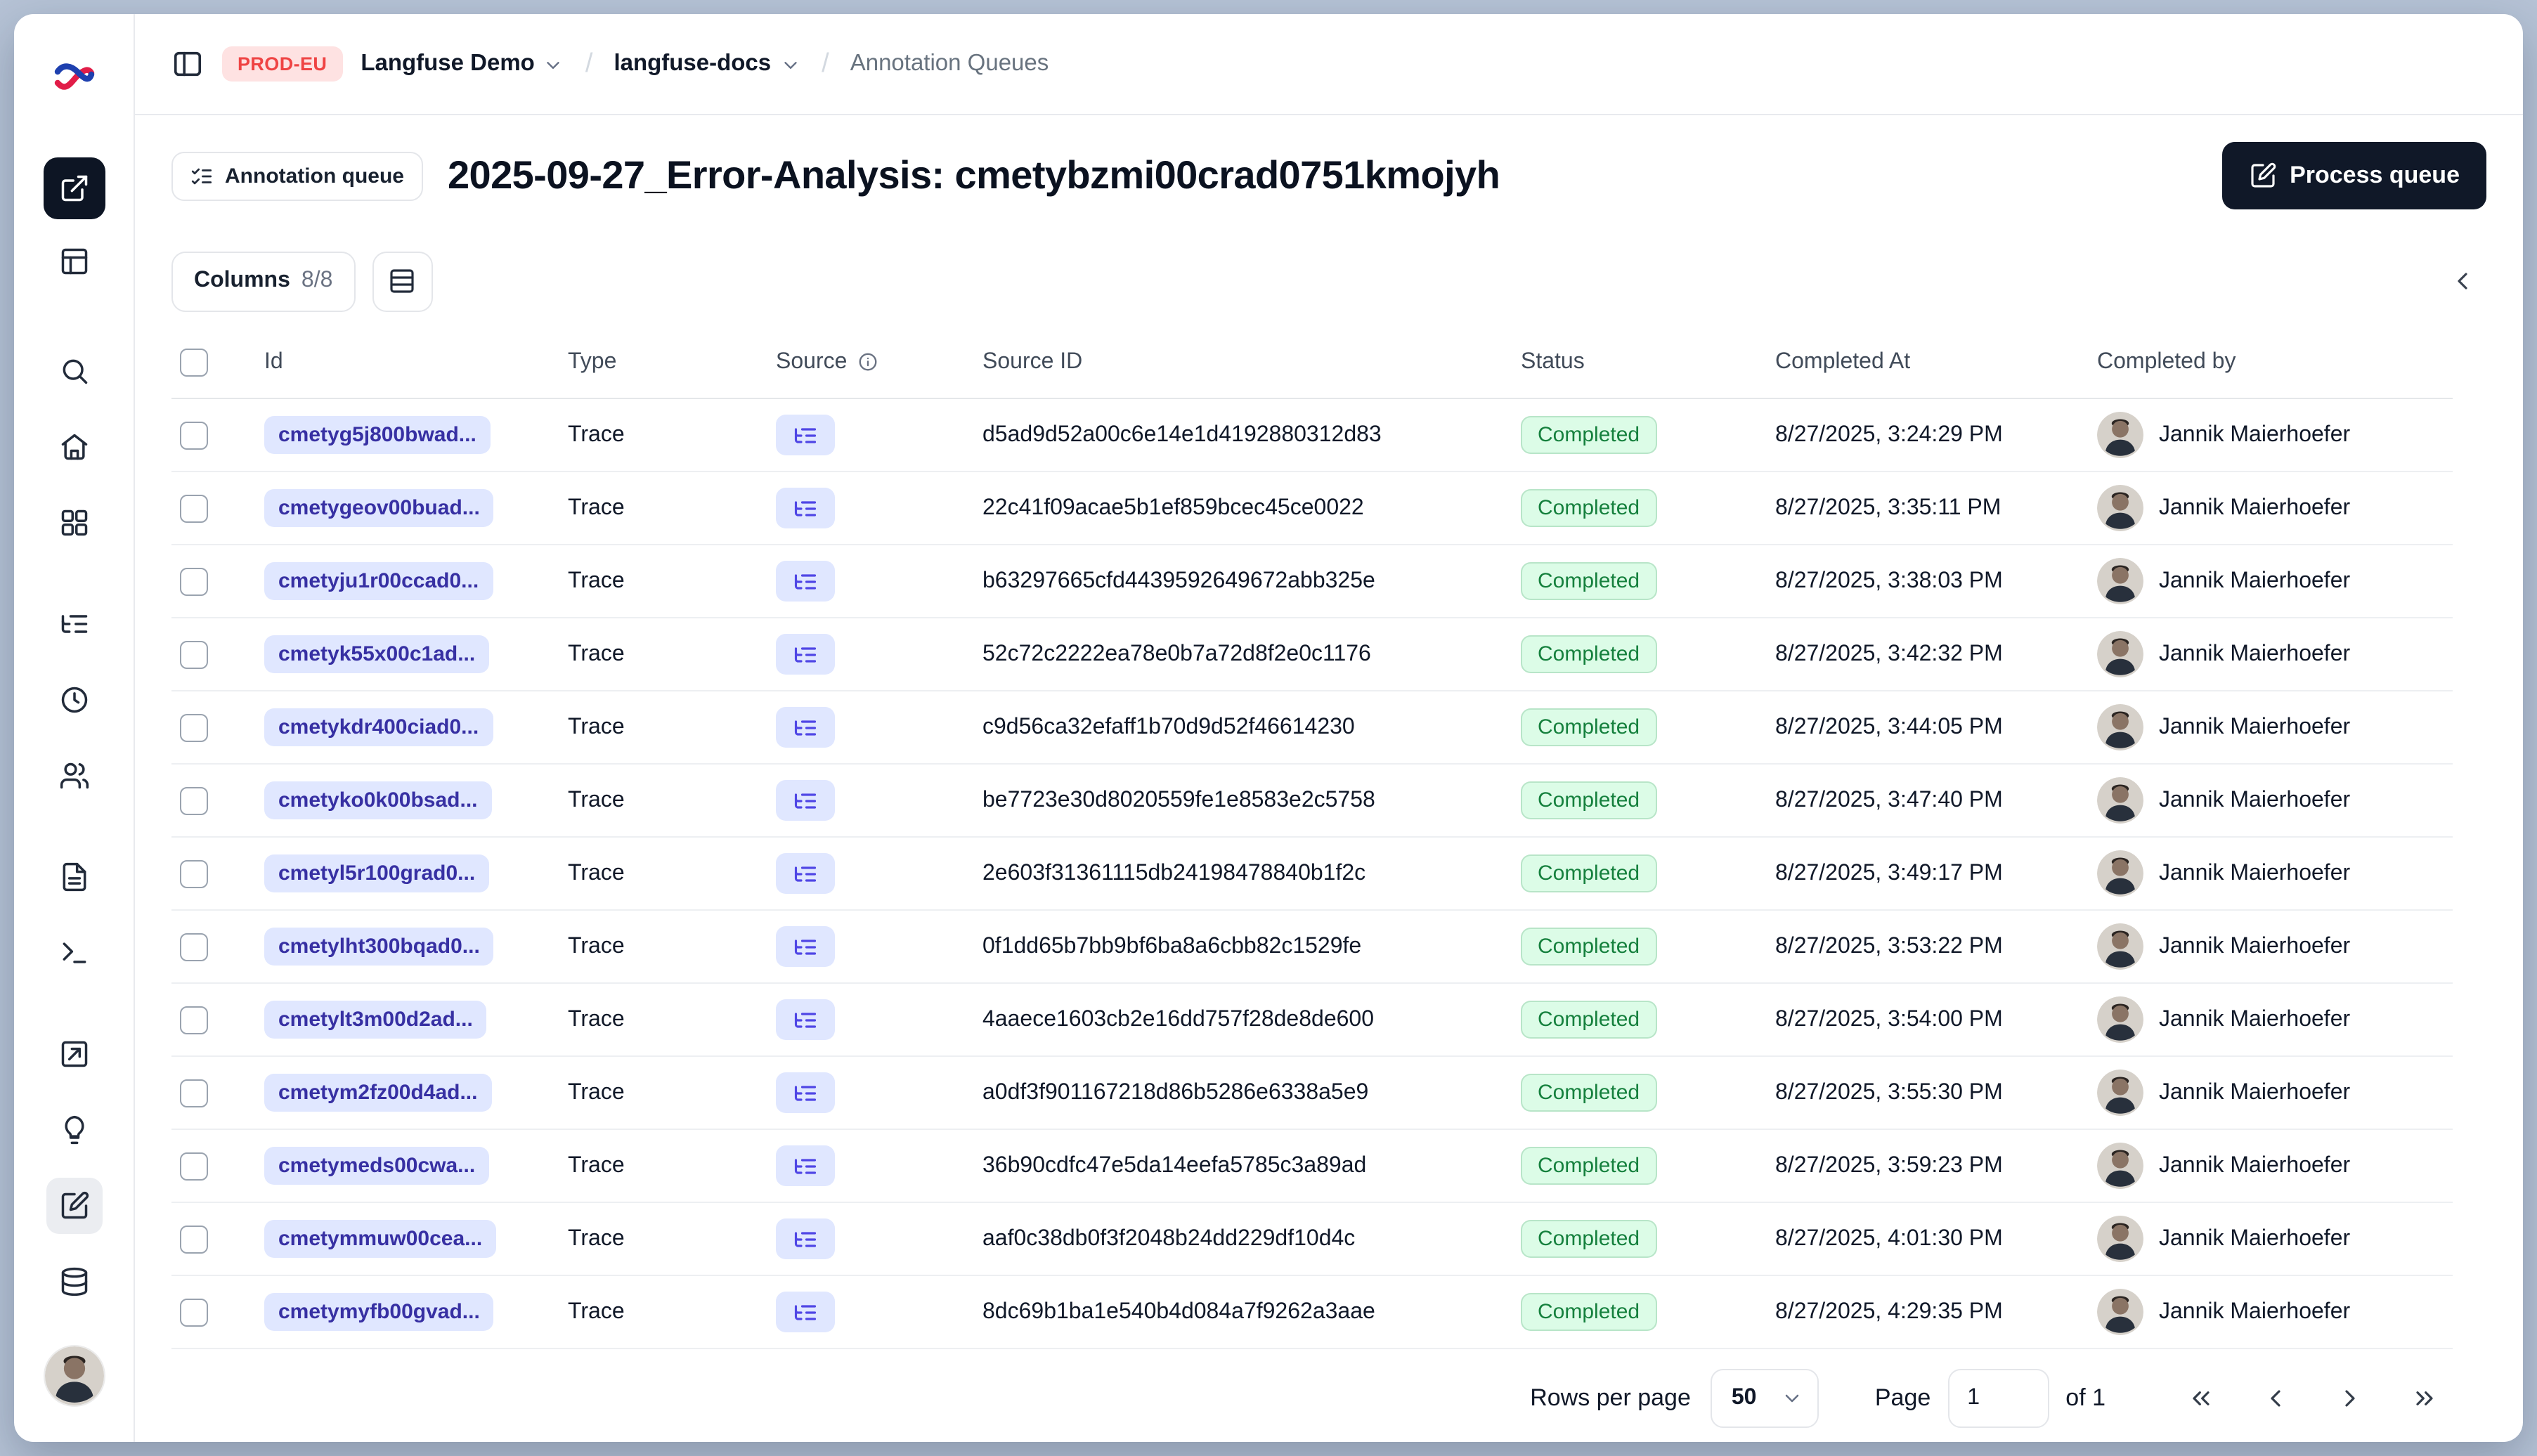 The height and width of the screenshot is (1456, 2537). Describe the element at coordinates (2463, 281) in the screenshot. I see `collapse-panel-button` at that location.